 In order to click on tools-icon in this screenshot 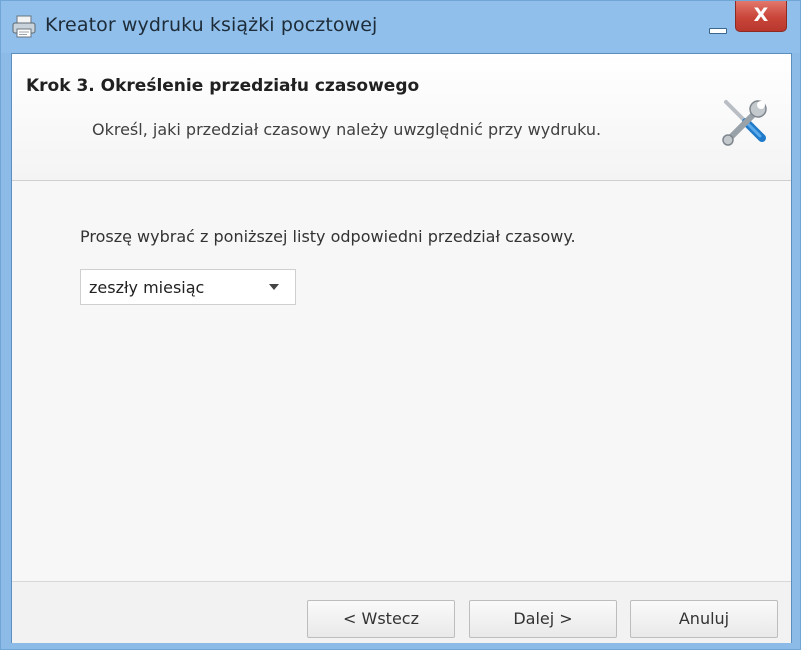, I will do `click(744, 122)`.